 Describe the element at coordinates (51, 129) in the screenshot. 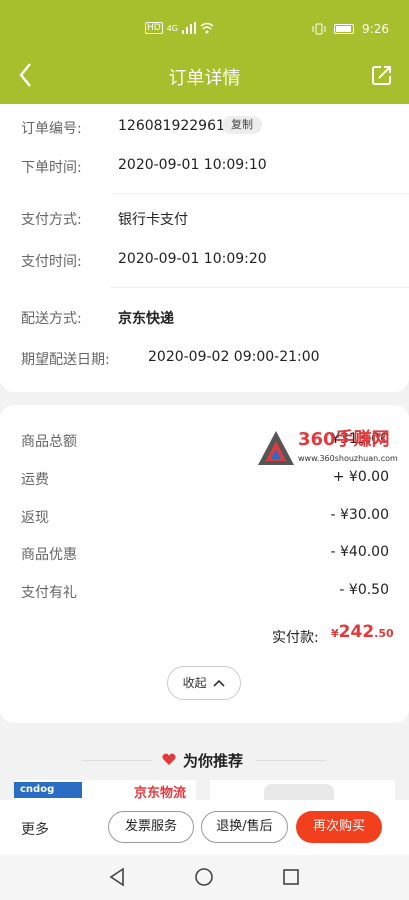

I see `order-number-label: 订单编号:` at that location.